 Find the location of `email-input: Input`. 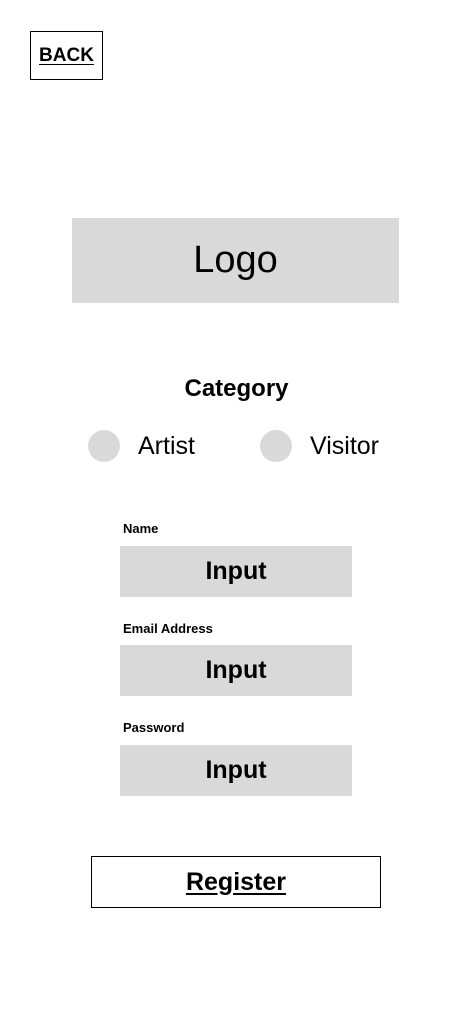

email-input: Input is located at coordinates (236, 670).